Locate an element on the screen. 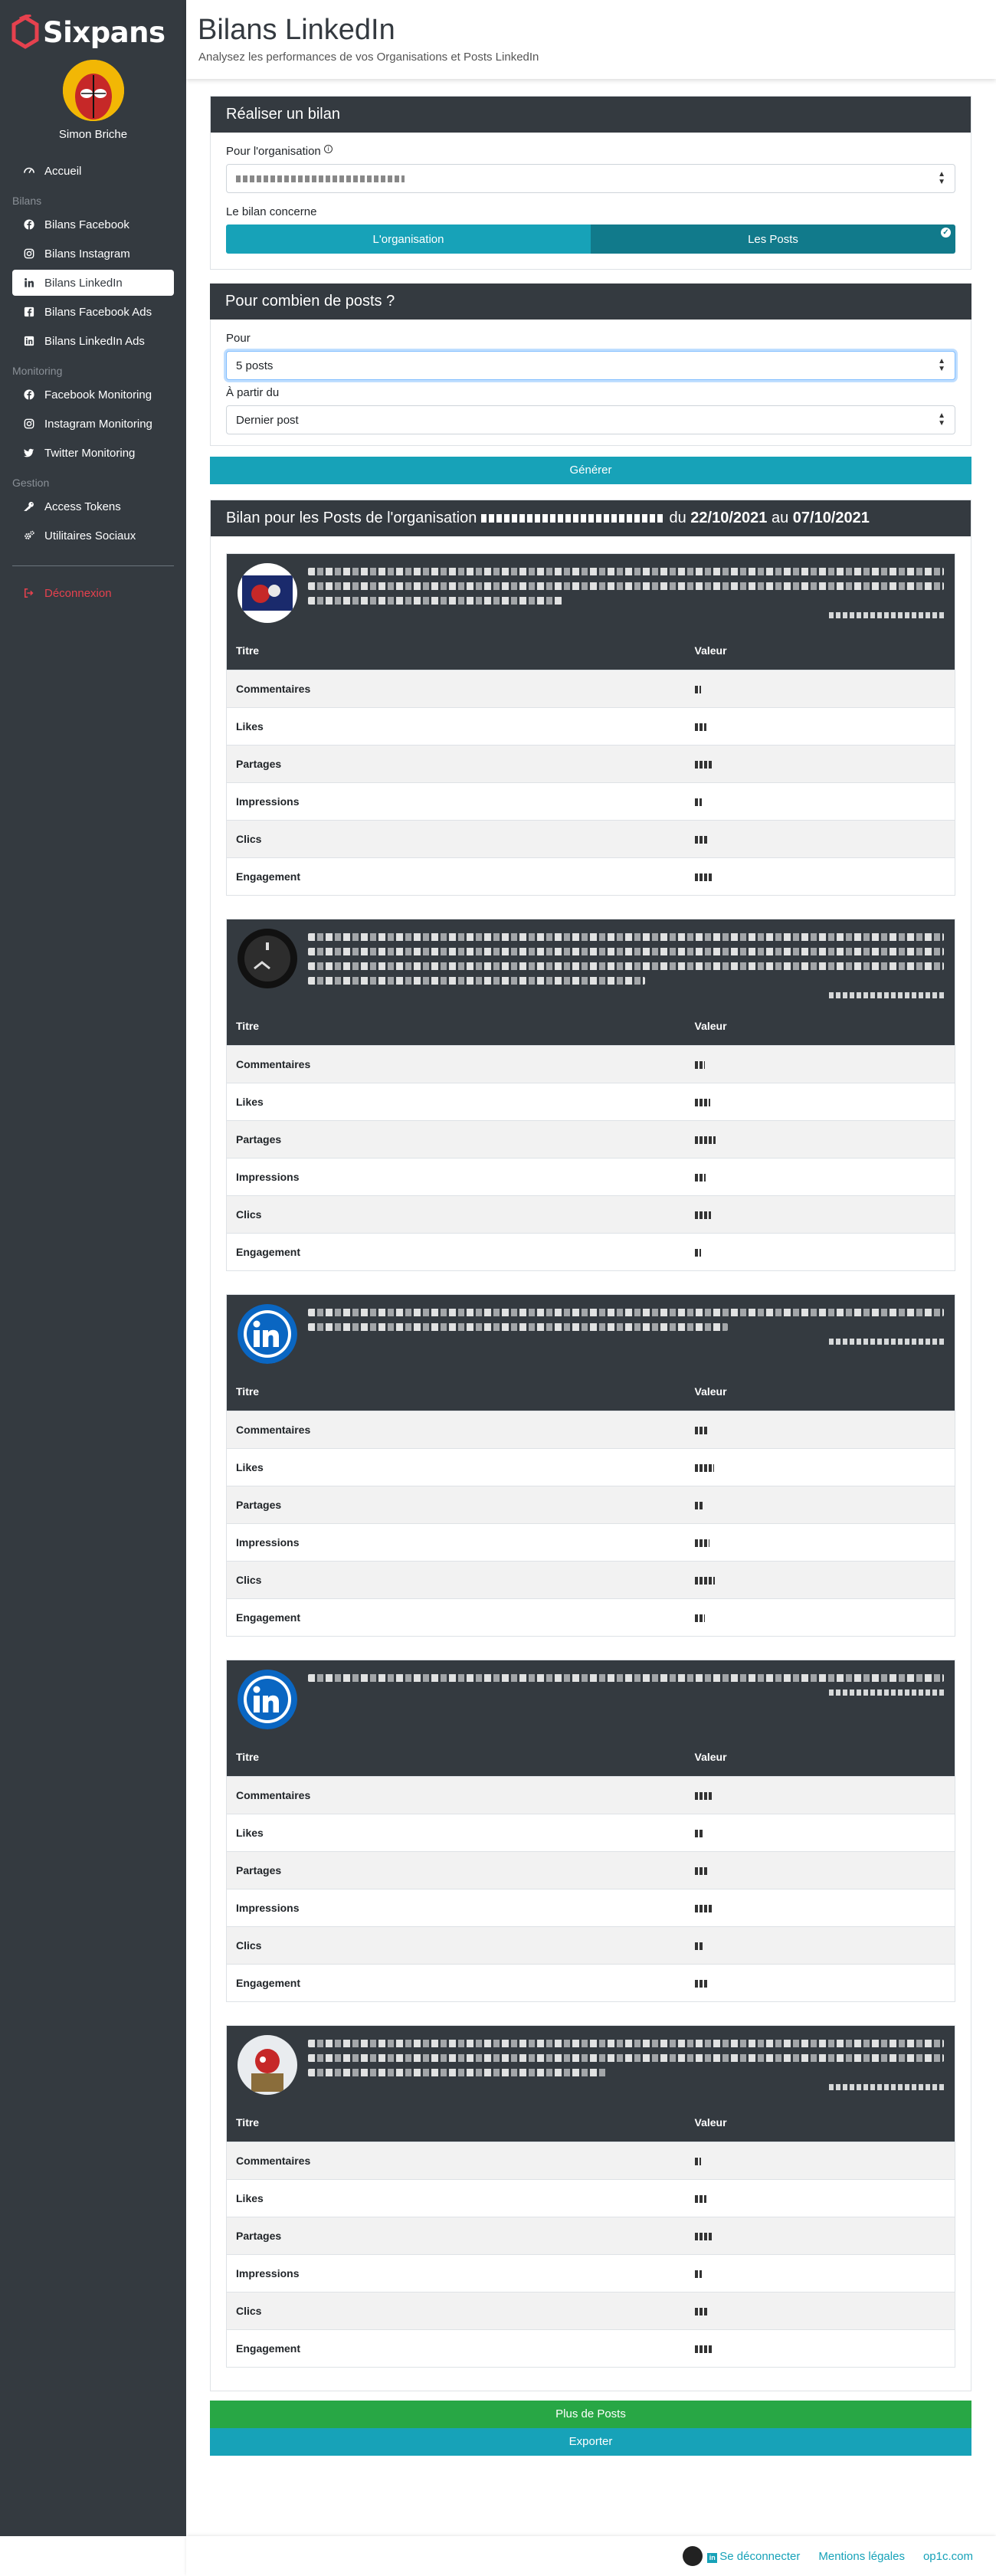  check-icon: ✓ is located at coordinates (946, 233).